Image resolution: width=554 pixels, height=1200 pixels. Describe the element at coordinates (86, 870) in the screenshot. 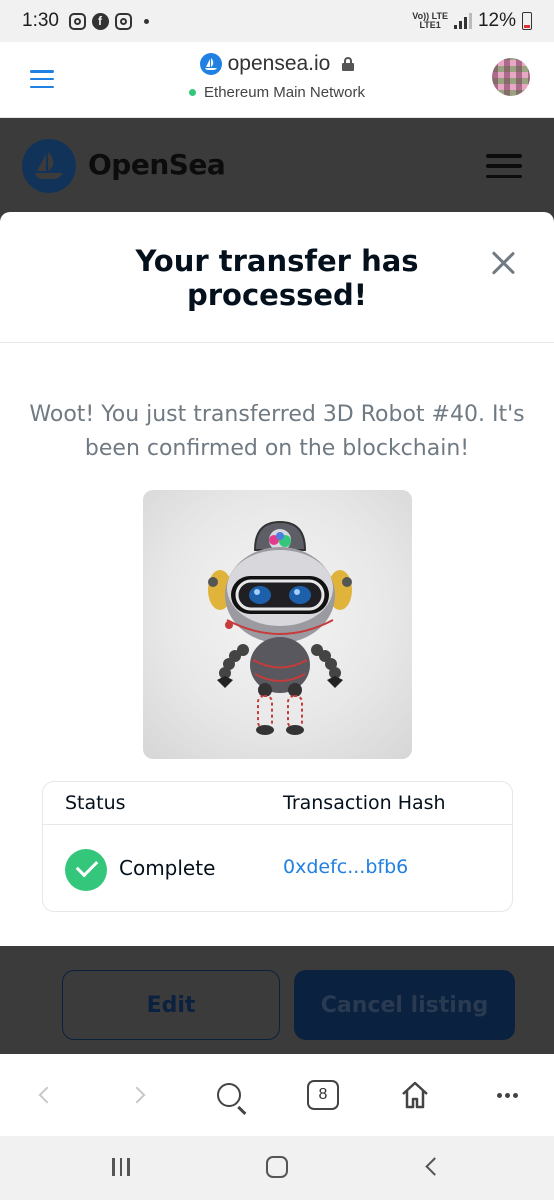

I see `check-circle-icon` at that location.